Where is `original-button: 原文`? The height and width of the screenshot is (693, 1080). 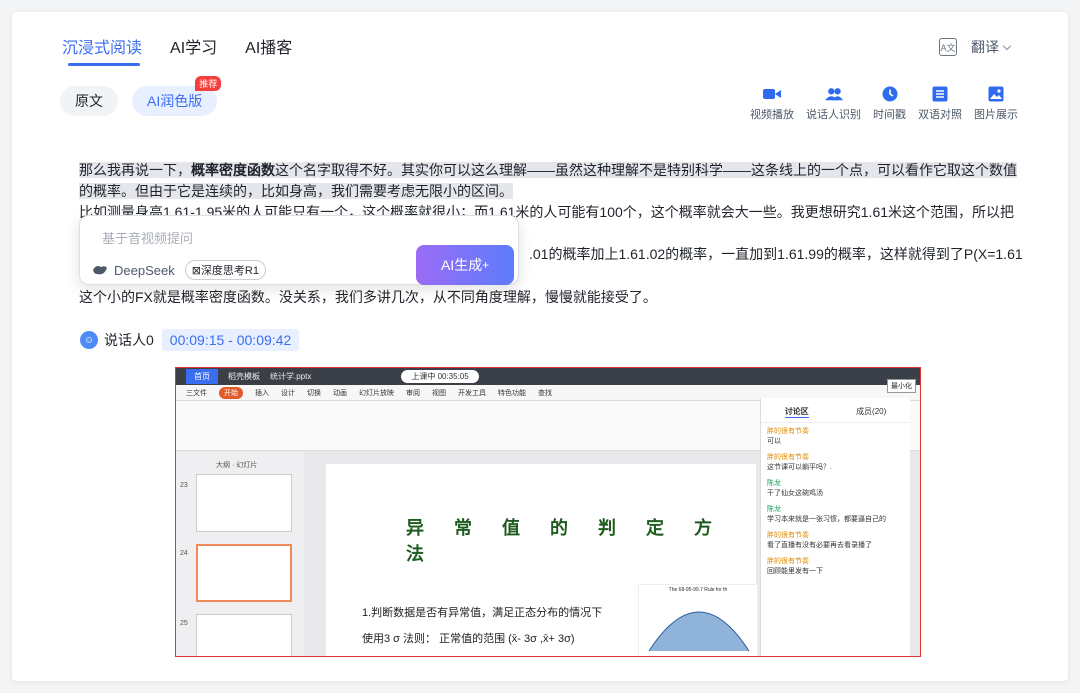
original-button: 原文 is located at coordinates (89, 101).